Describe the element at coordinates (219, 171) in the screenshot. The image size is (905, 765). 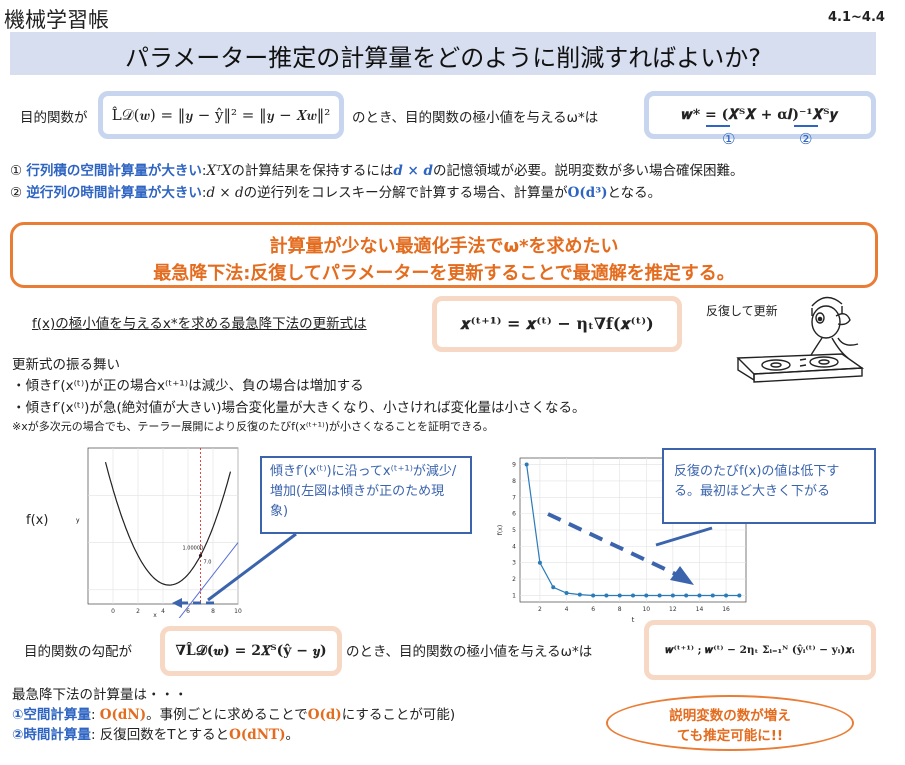
I see `problem-1-xtx: XᵀX` at that location.